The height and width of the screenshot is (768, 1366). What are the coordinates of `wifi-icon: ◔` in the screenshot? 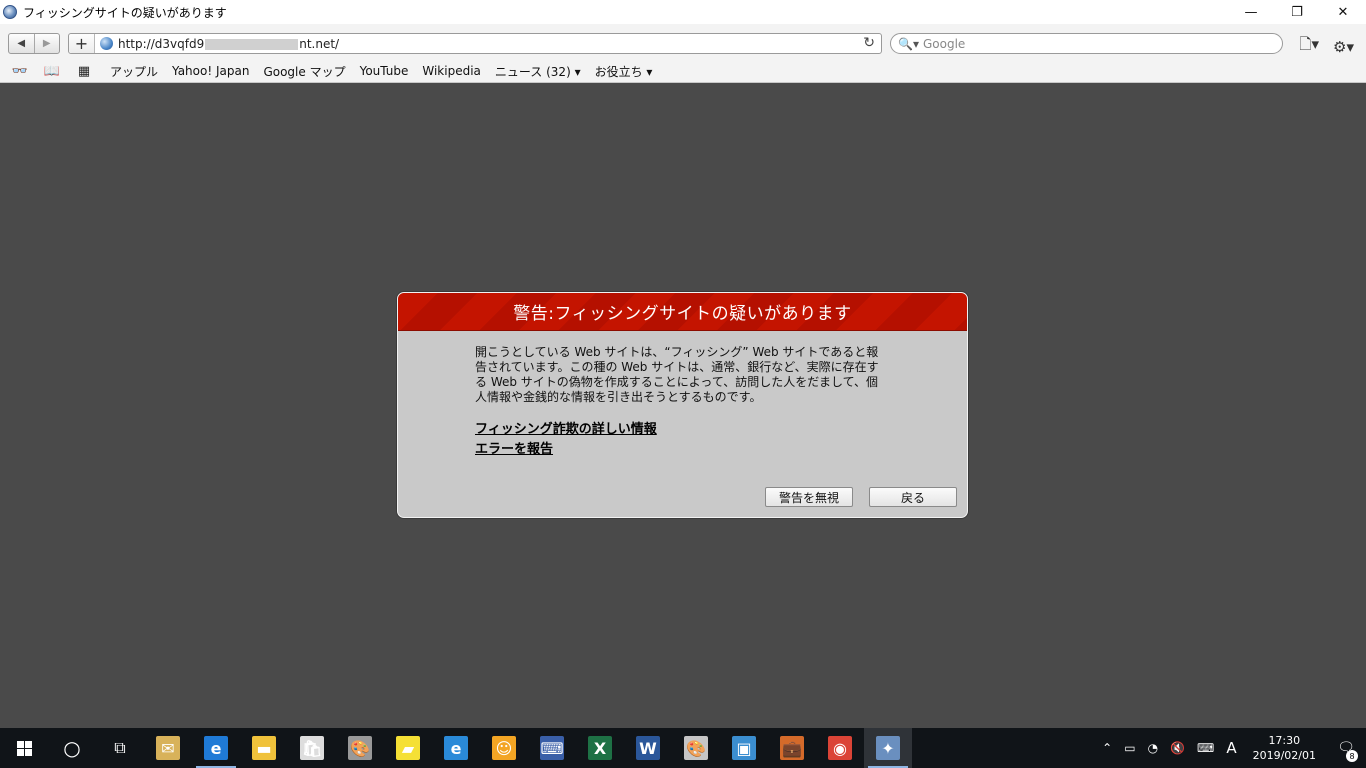 It's located at (1153, 748).